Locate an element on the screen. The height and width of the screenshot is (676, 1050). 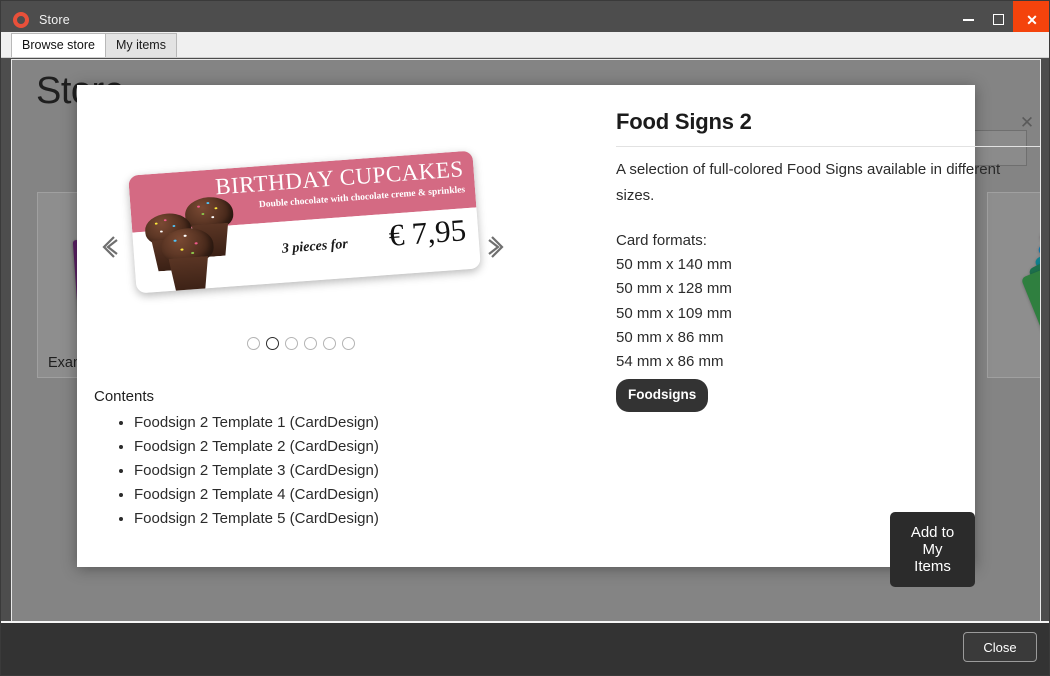
card-format: 50 mm x 128 mm is located at coordinates (674, 289).